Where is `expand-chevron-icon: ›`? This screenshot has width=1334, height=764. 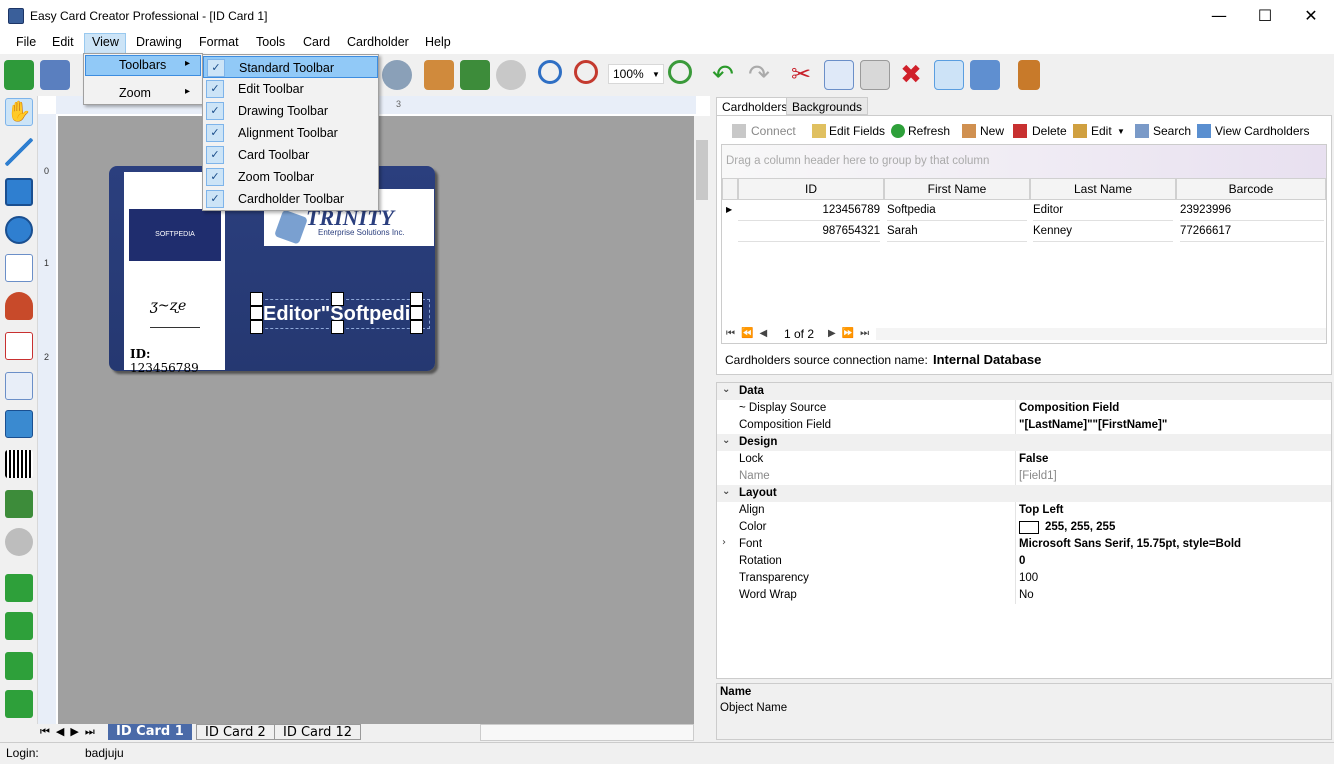
expand-chevron-icon: › is located at coordinates (724, 542).